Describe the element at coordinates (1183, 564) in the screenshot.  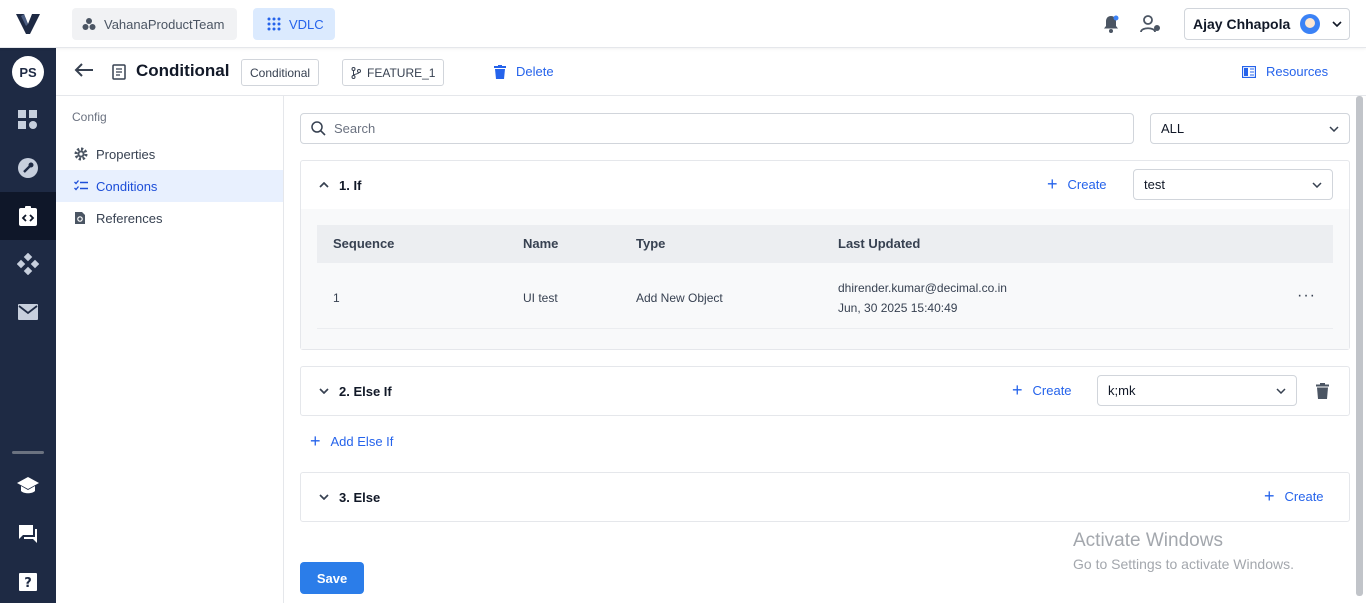
I see `watermark-subtitle: Go to Settings to activate Windows.` at that location.